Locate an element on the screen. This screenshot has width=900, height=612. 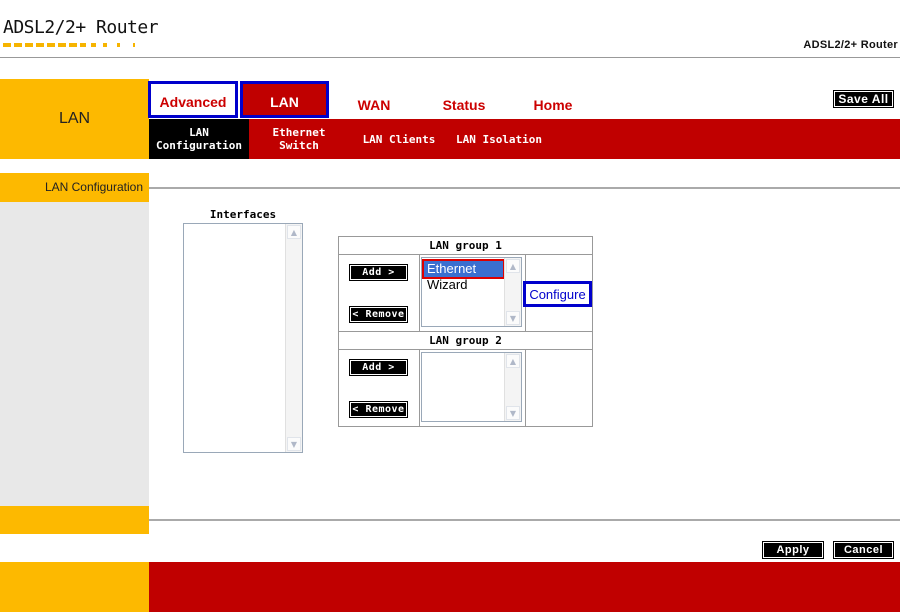
sidebar-item-lan-configuration: LAN Configuration is located at coordinates (71, 187).